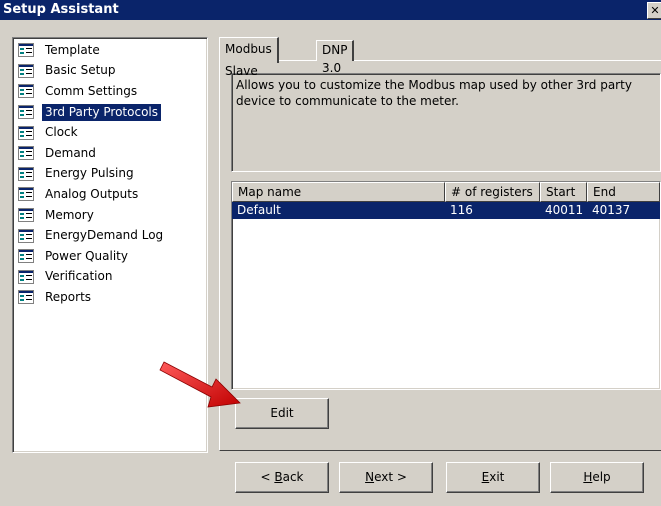  I want to click on edit-button: Edit, so click(282, 413).